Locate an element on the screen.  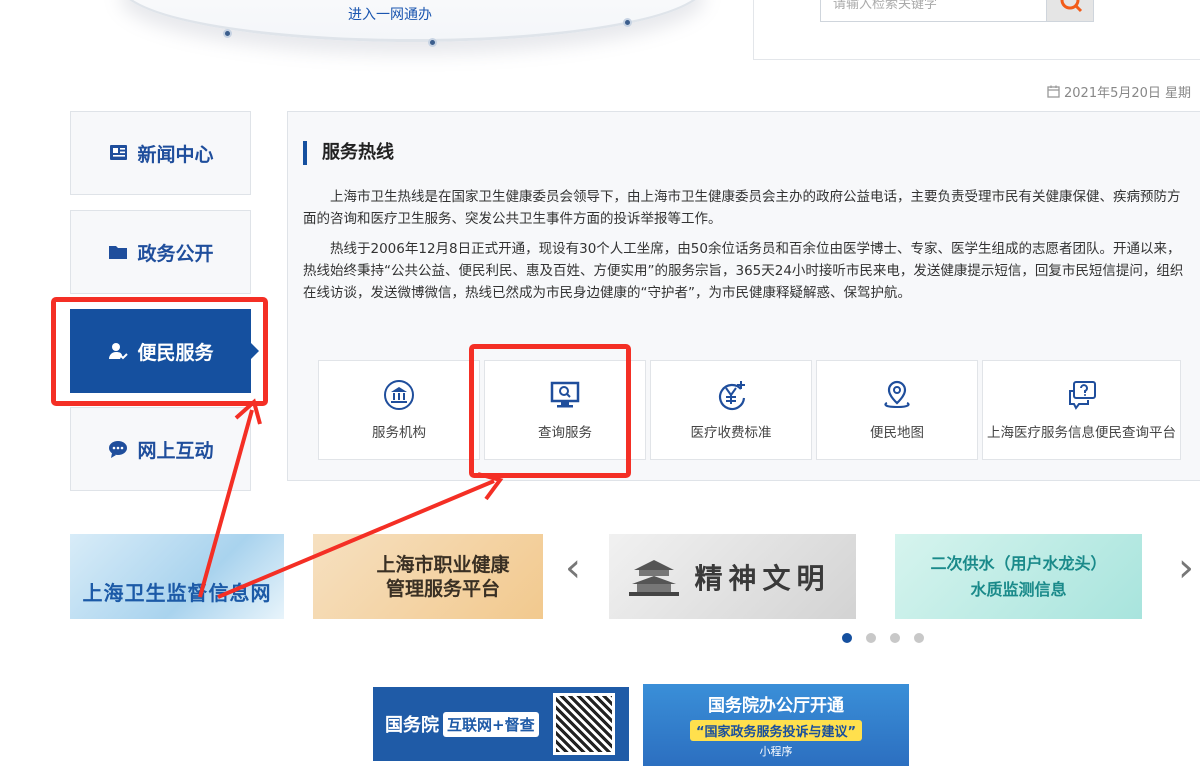
banner-text: 上海市职业健康 管理服务平台 is located at coordinates (427, 577).